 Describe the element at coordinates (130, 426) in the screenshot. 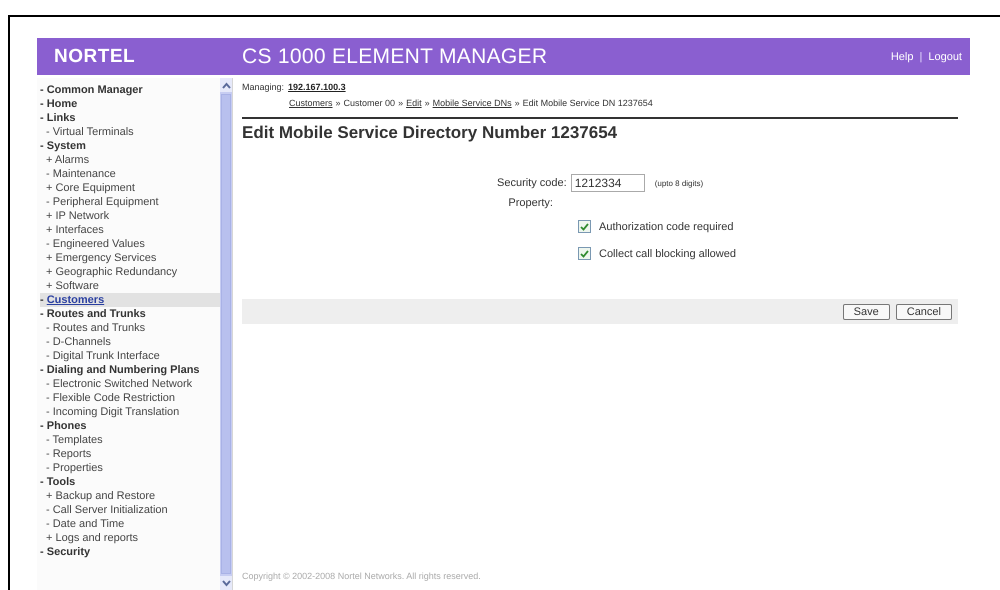

I see `nav-item: - Phones` at that location.